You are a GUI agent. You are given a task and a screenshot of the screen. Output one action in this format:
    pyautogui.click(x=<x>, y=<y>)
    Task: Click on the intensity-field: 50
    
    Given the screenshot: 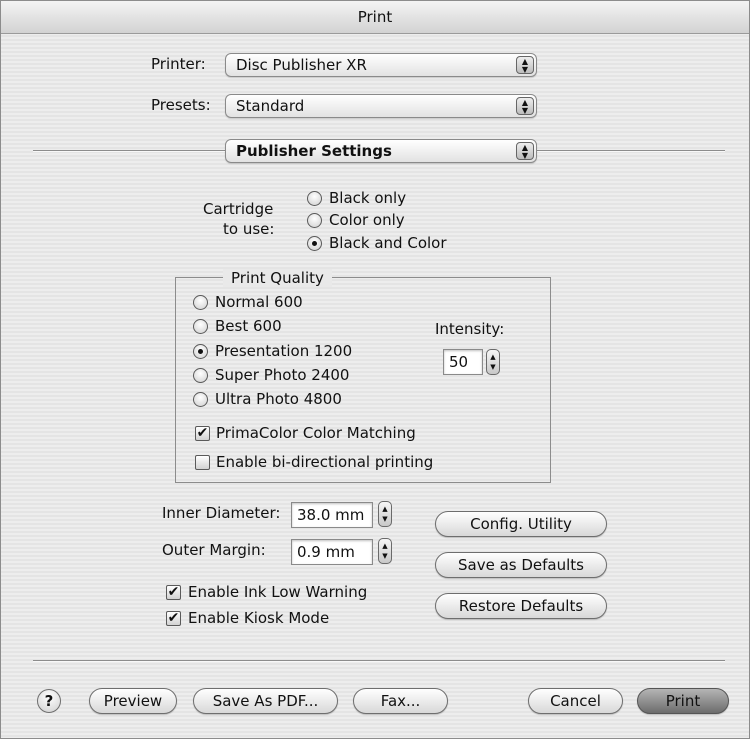 What is the action you would take?
    pyautogui.click(x=463, y=362)
    